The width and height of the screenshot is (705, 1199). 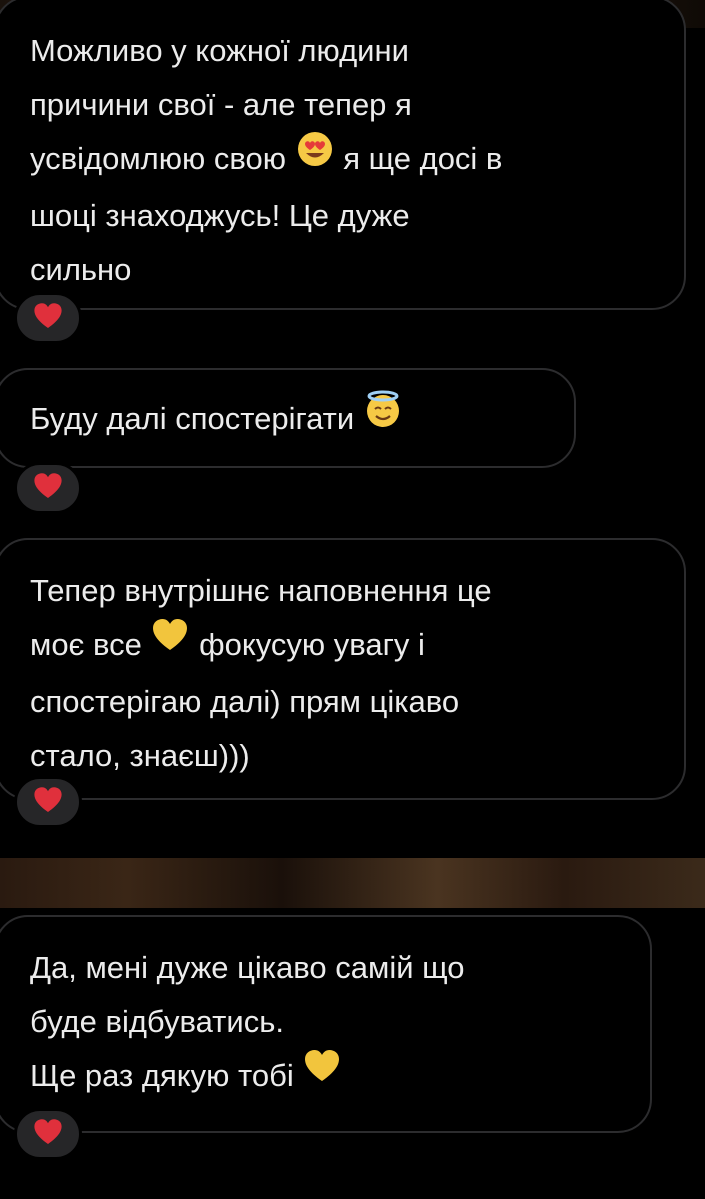 What do you see at coordinates (157, 1021) in the screenshot?
I see `message-text: буде відбуватись.` at bounding box center [157, 1021].